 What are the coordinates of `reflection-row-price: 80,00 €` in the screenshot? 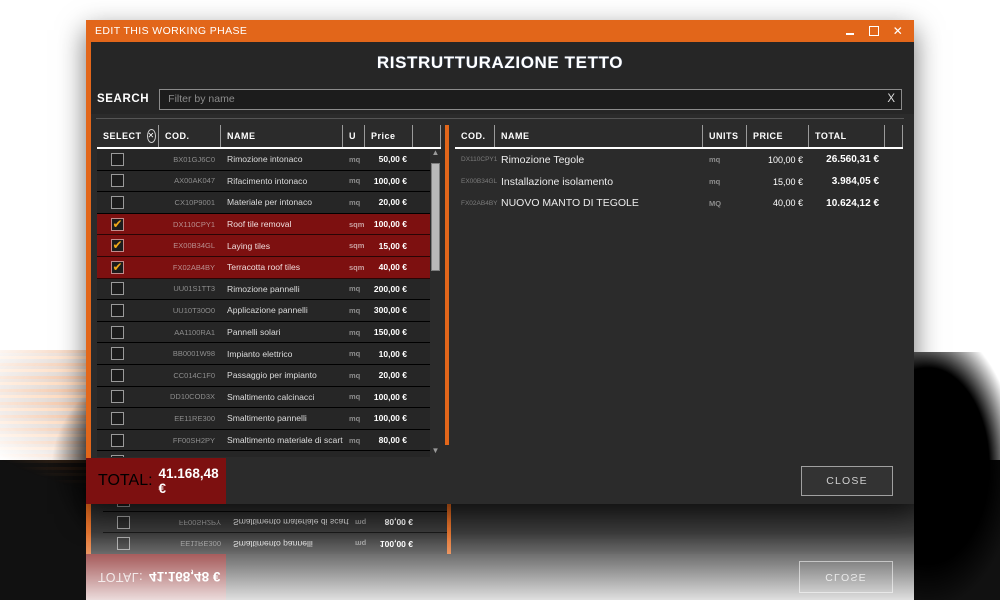 It's located at (398, 522).